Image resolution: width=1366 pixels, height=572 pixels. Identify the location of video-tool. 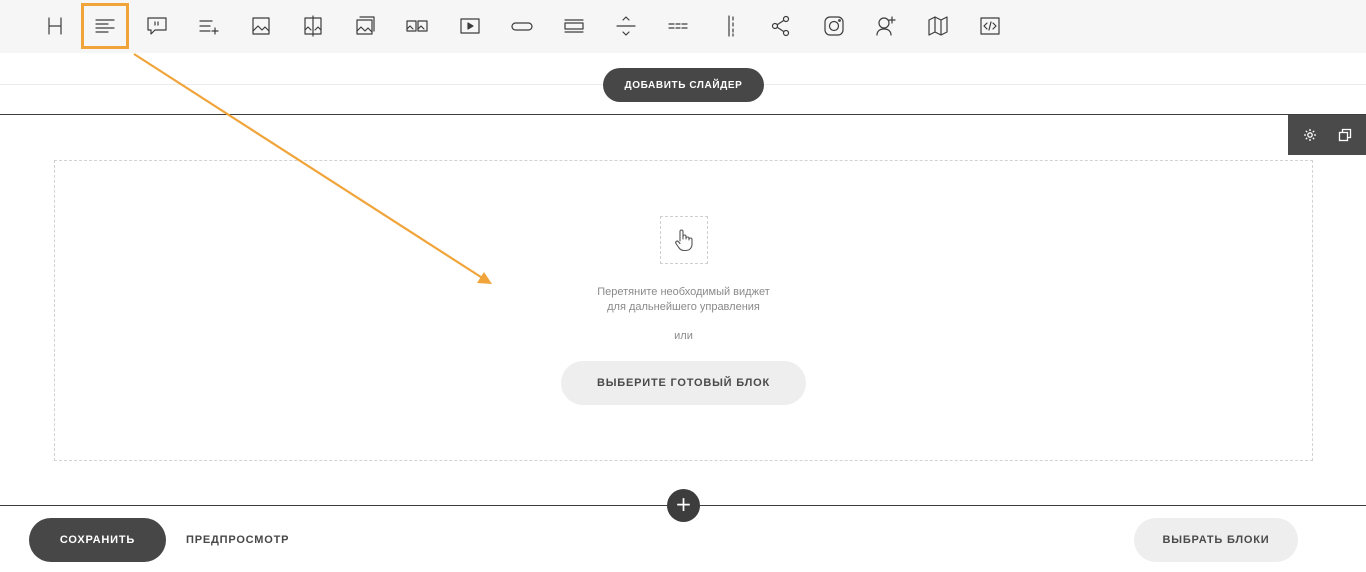
(470, 26).